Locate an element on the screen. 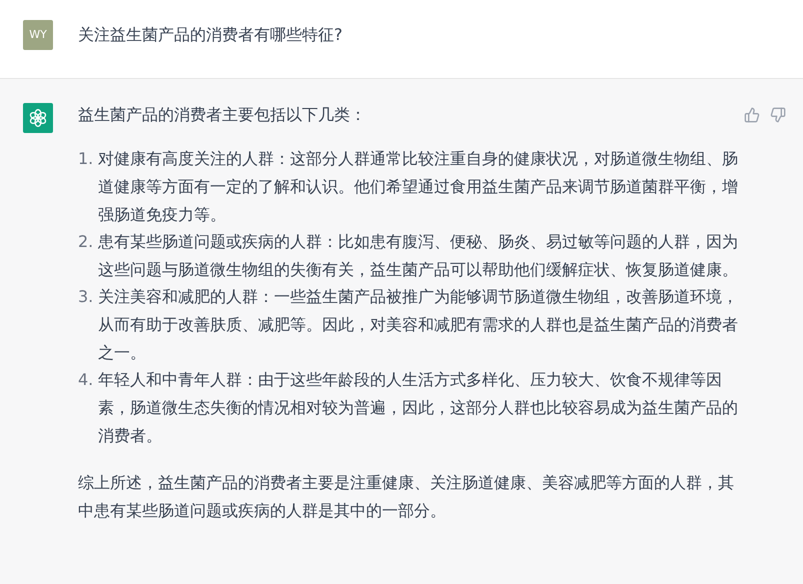 This screenshot has width=803, height=584. list-number: 1. is located at coordinates (86, 159).